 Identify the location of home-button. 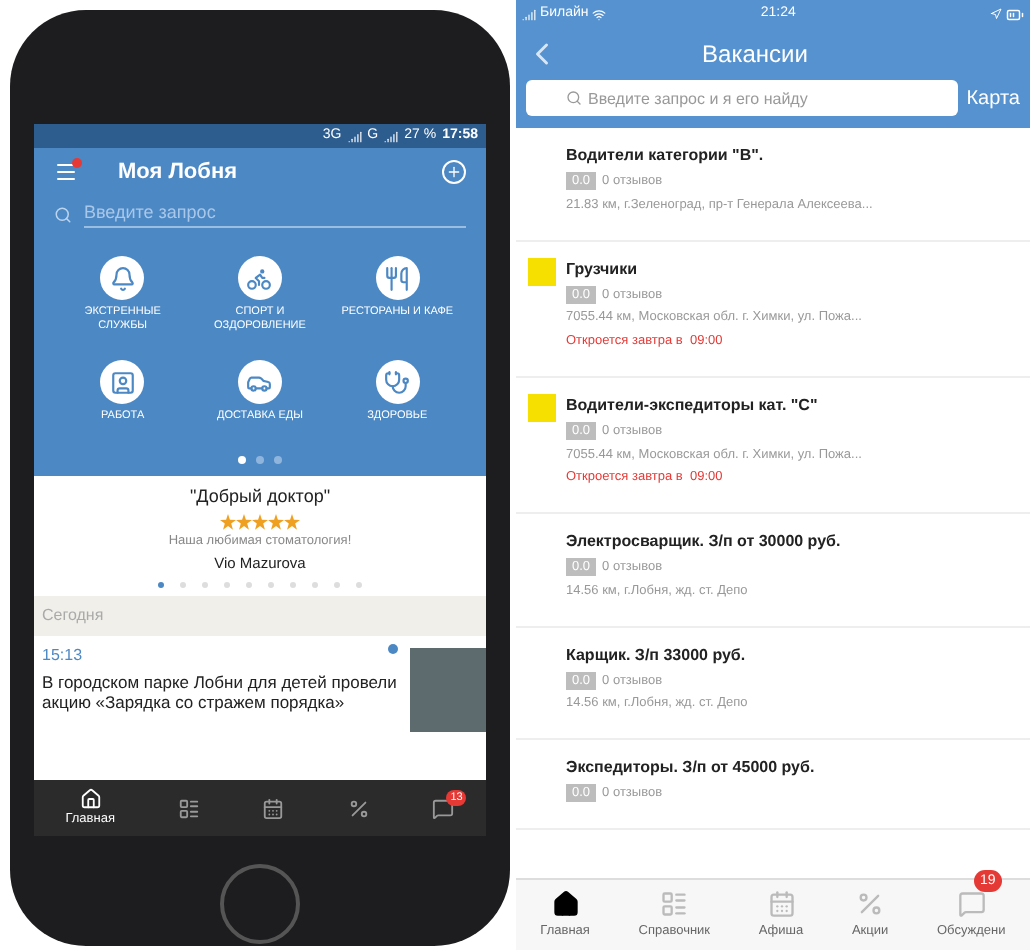
(260, 904).